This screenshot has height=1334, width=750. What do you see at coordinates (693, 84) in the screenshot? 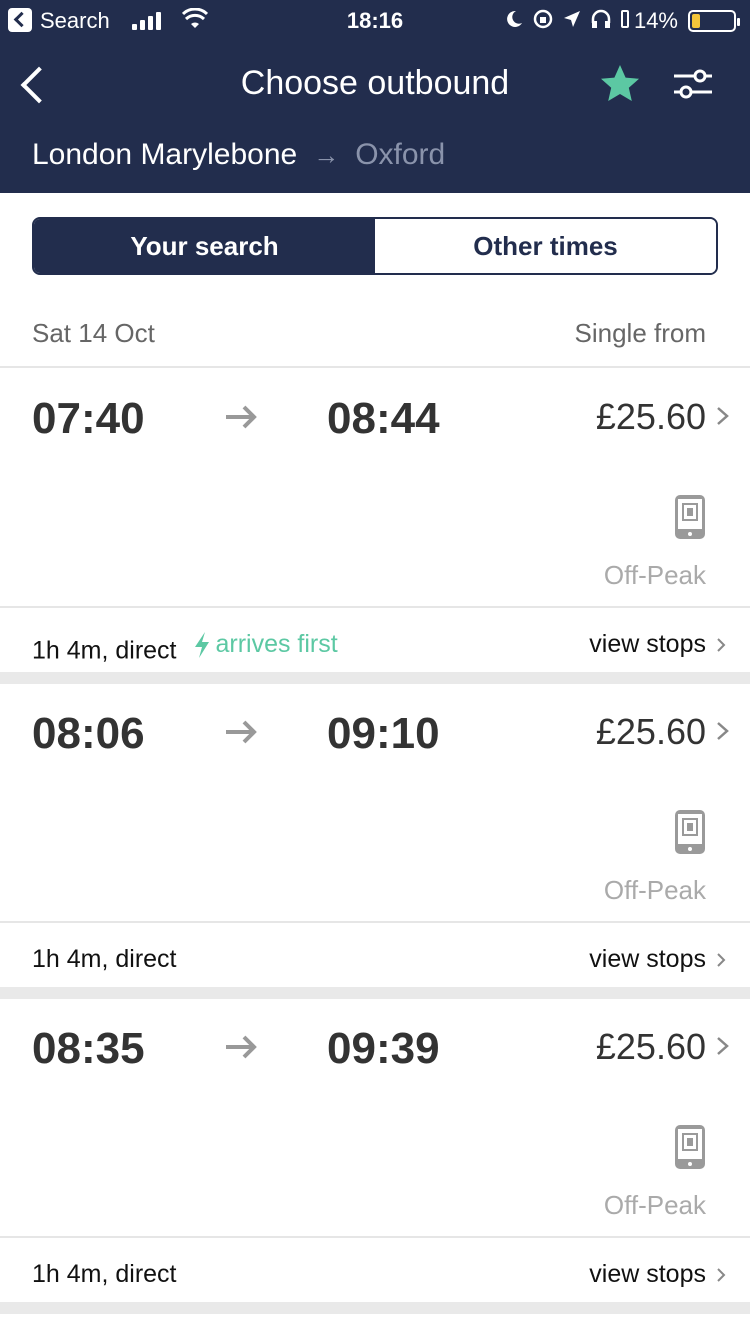
I see `filter-icon` at bounding box center [693, 84].